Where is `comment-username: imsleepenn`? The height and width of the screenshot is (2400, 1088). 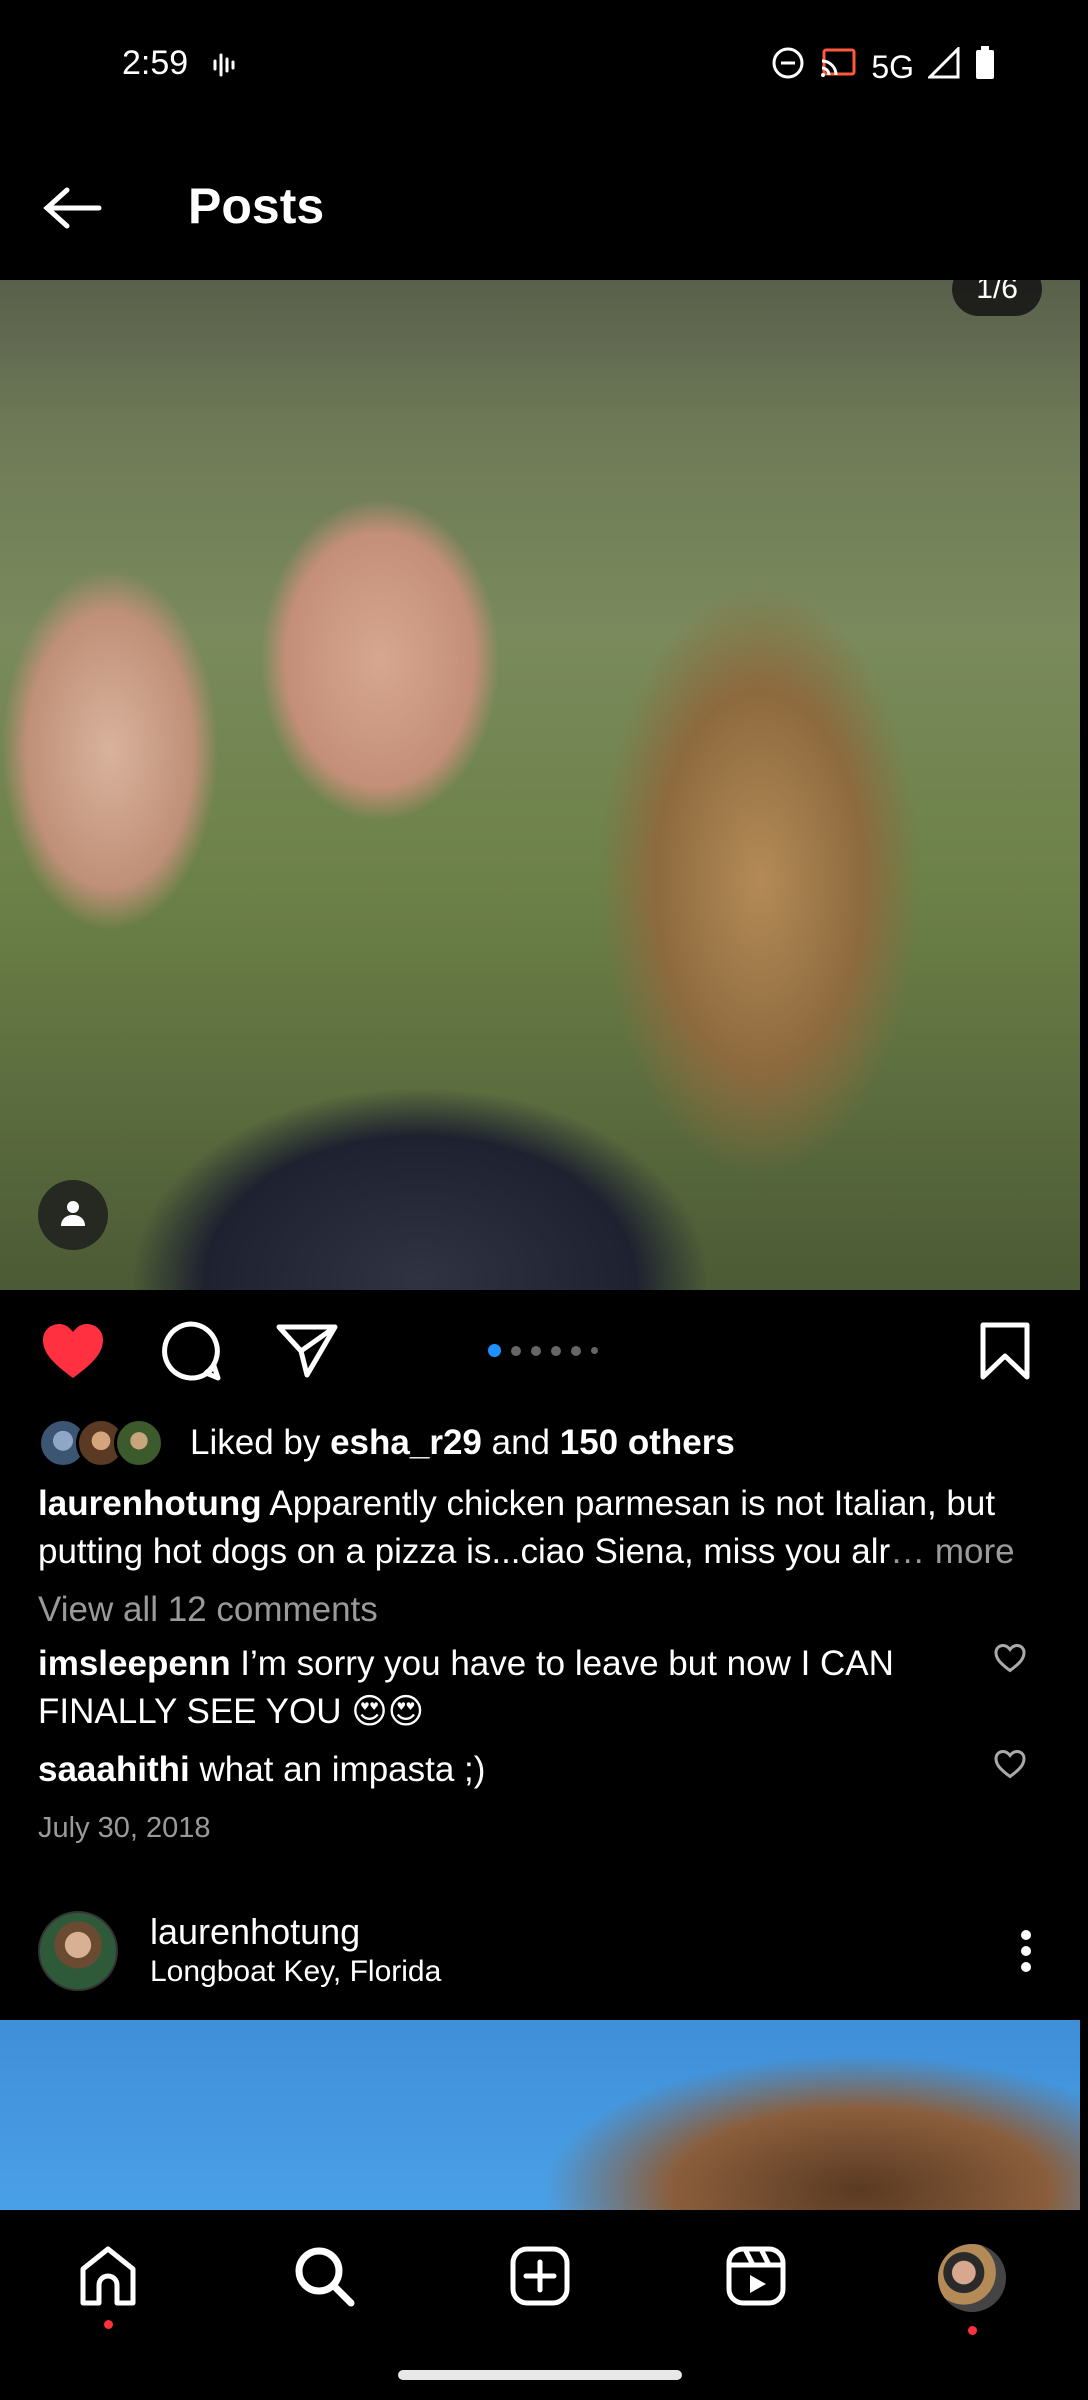 comment-username: imsleepenn is located at coordinates (134, 1663).